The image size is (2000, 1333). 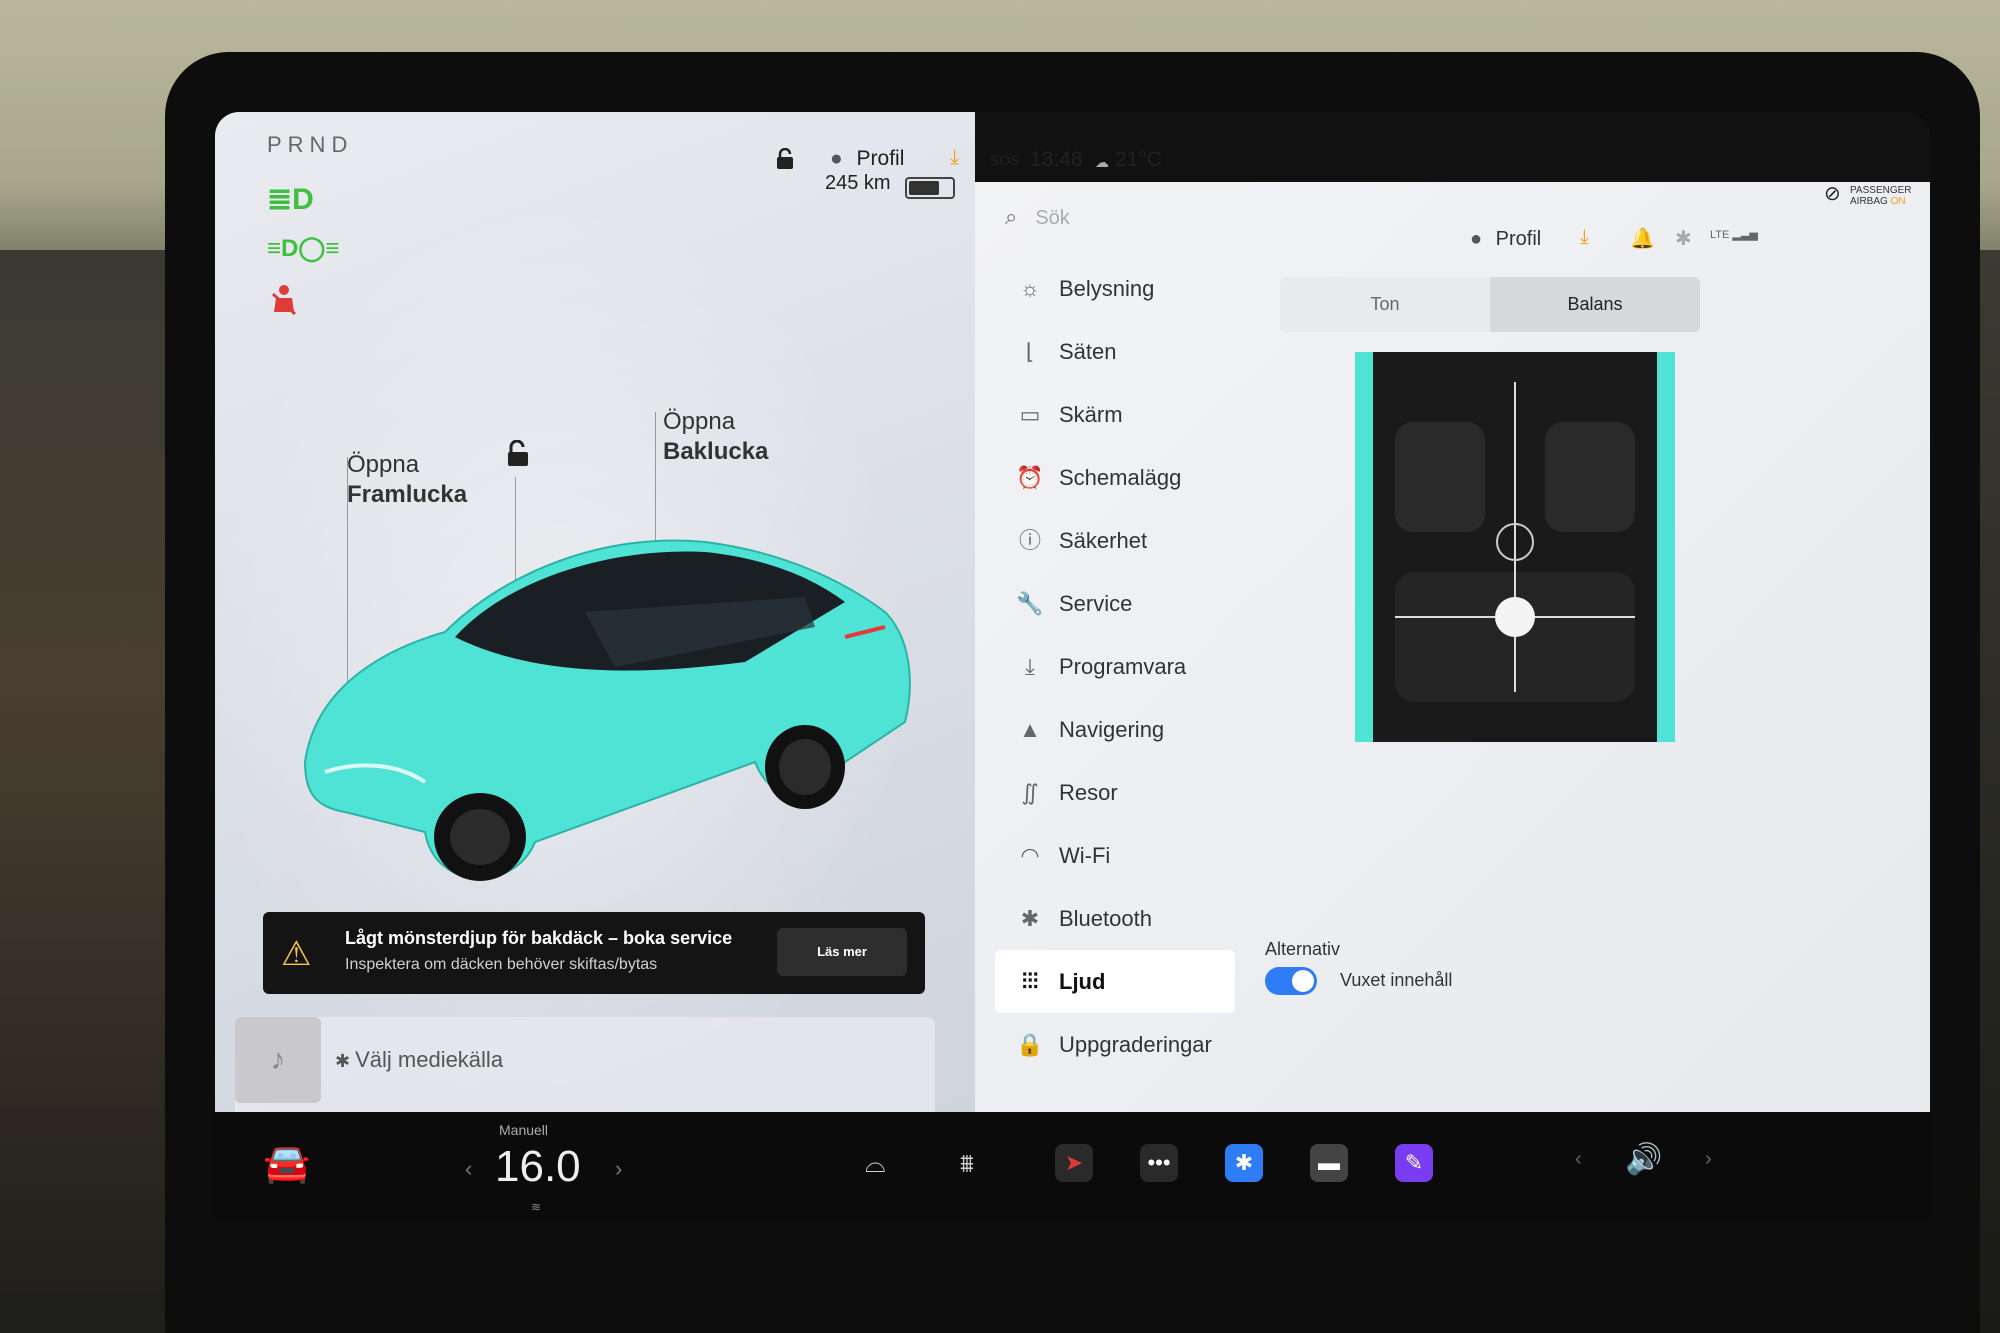 What do you see at coordinates (290, 199) in the screenshot?
I see `headlight-icon: ≣D` at bounding box center [290, 199].